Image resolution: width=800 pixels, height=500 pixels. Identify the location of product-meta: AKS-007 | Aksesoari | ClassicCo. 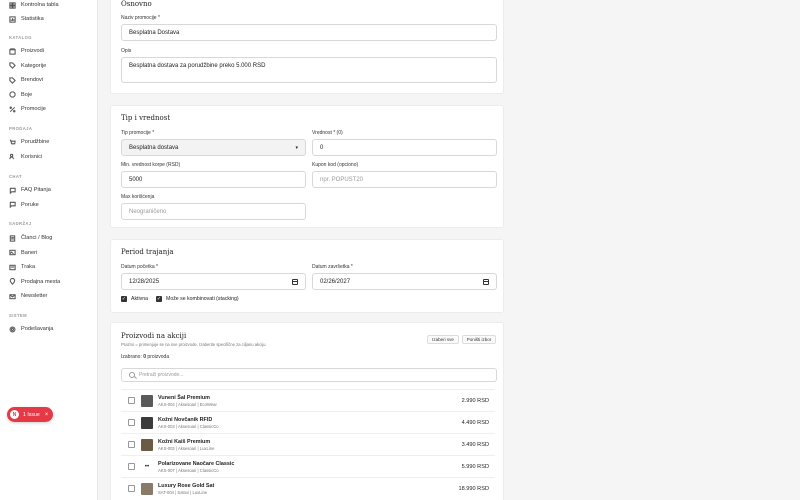
(188, 470).